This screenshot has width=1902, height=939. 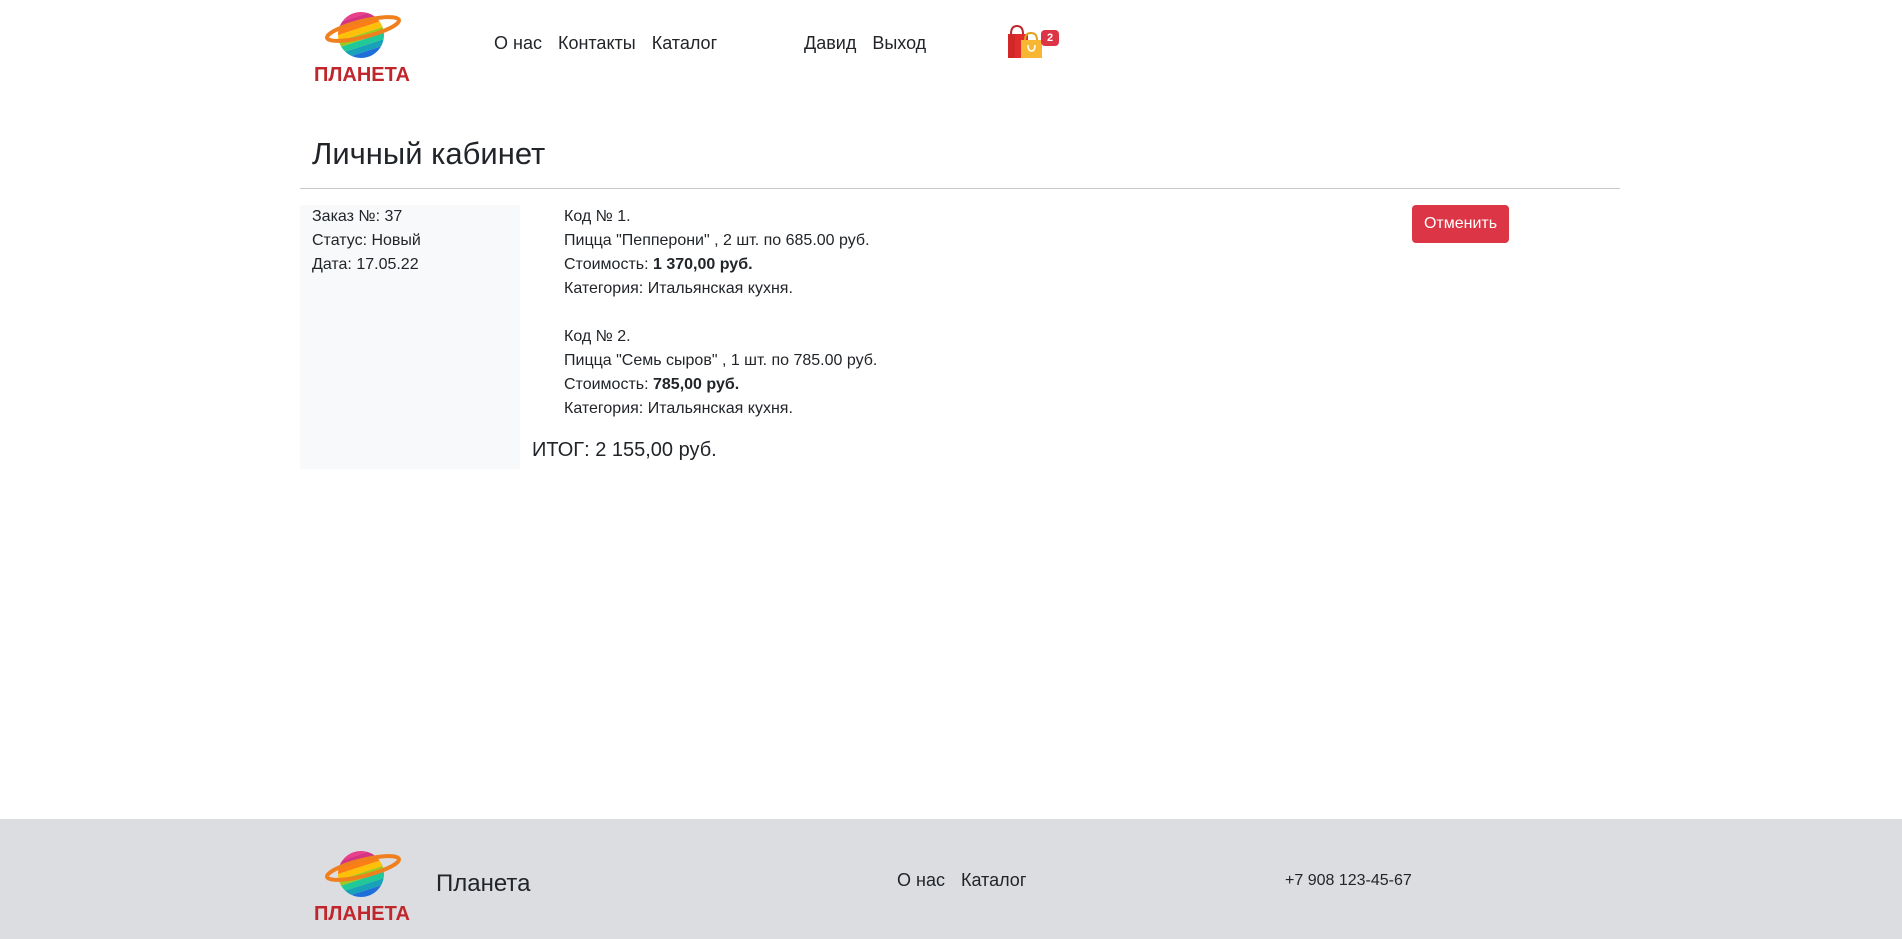 I want to click on cart-button: 2, so click(x=1033, y=42).